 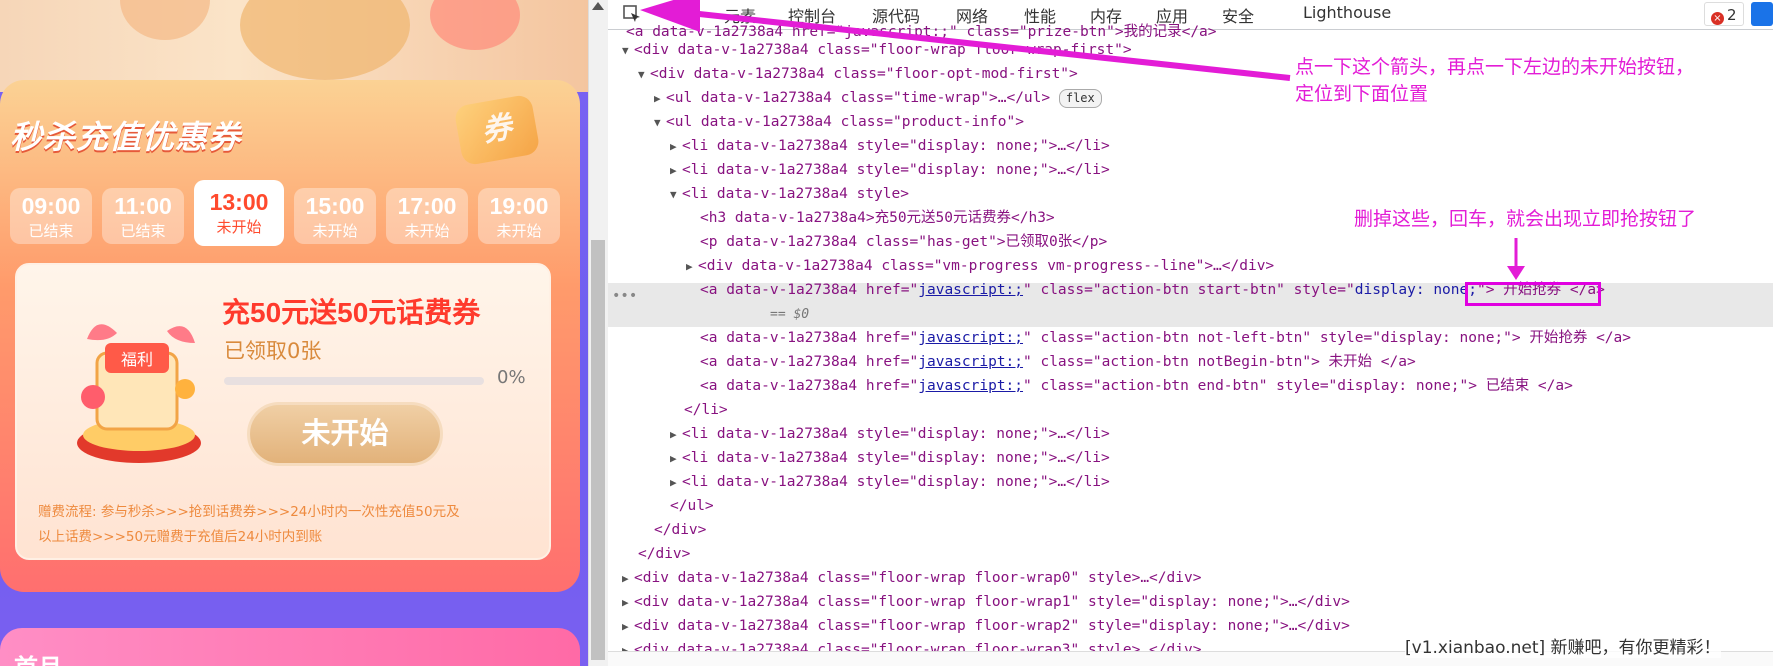 I want to click on tab-time: 09:00, so click(x=51, y=206).